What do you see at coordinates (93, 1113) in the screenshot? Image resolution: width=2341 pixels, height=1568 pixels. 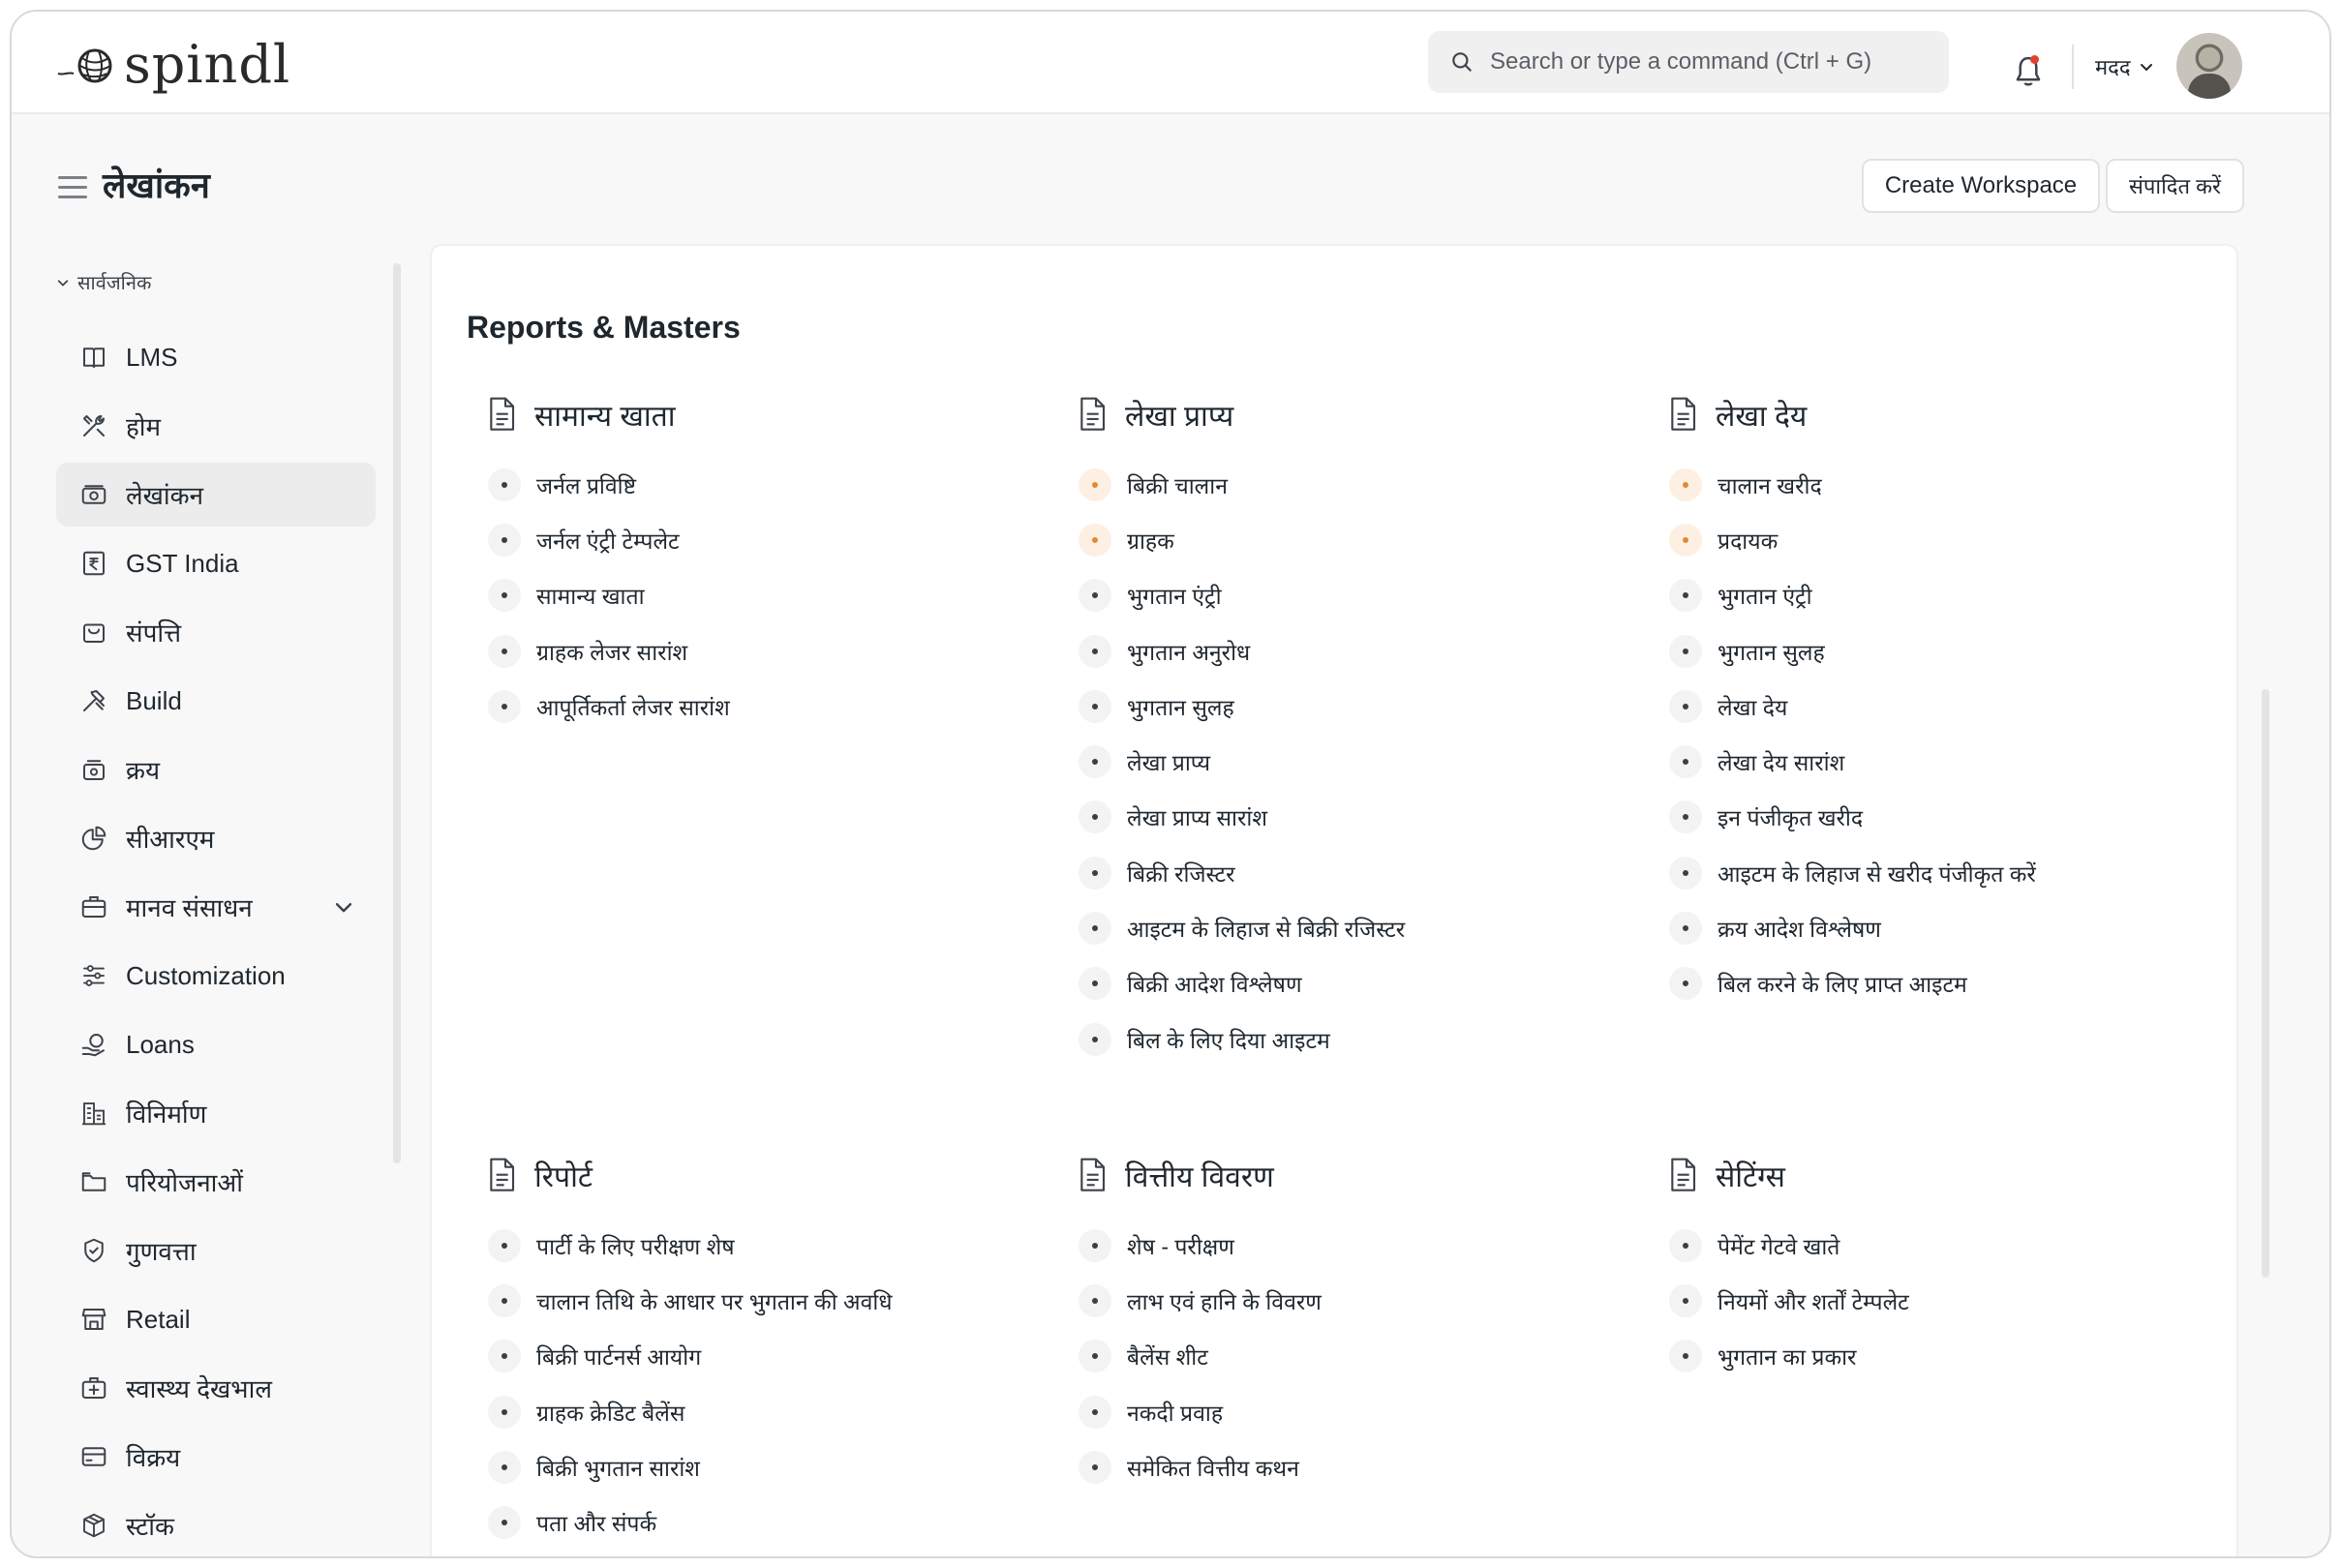 I see `factory-icon` at bounding box center [93, 1113].